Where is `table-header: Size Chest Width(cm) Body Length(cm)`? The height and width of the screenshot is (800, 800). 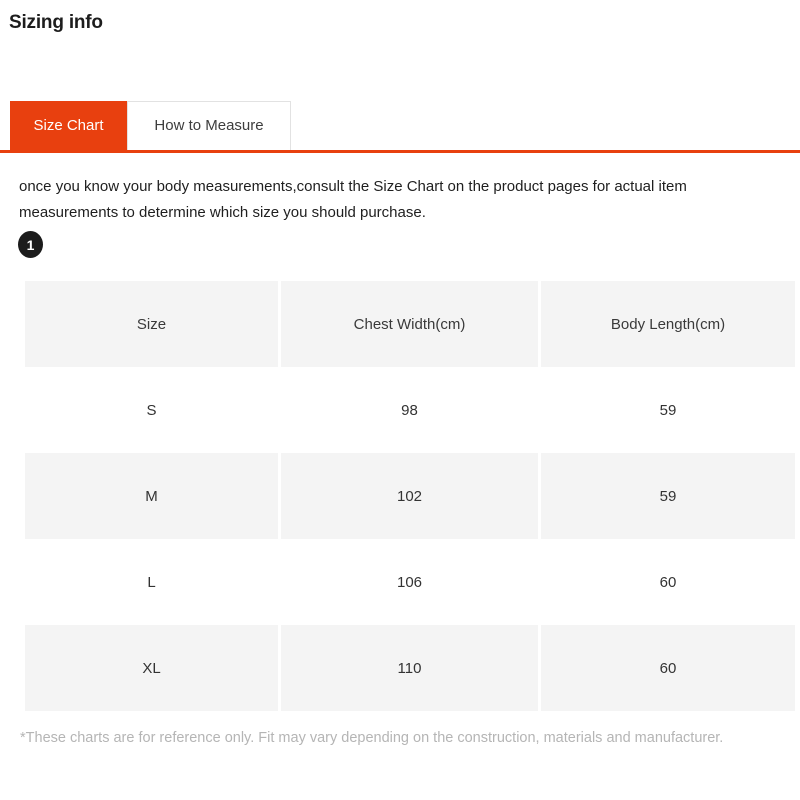 table-header: Size Chest Width(cm) Body Length(cm) is located at coordinates (410, 324).